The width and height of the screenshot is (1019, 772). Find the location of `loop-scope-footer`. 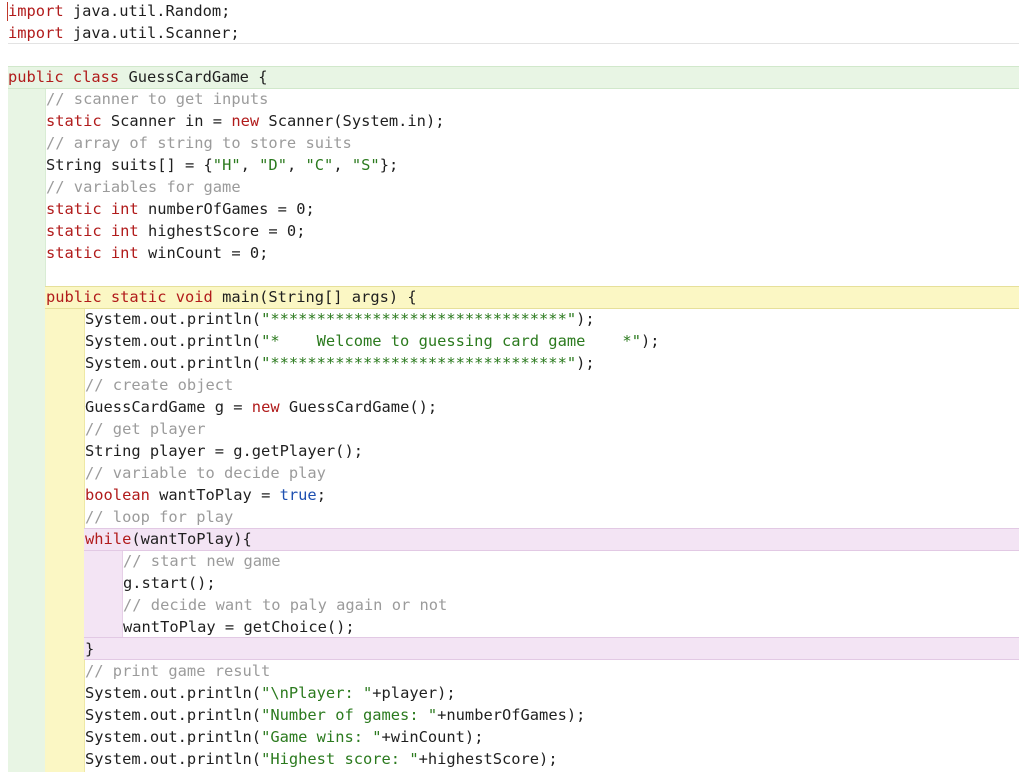

loop-scope-footer is located at coordinates (551, 648).